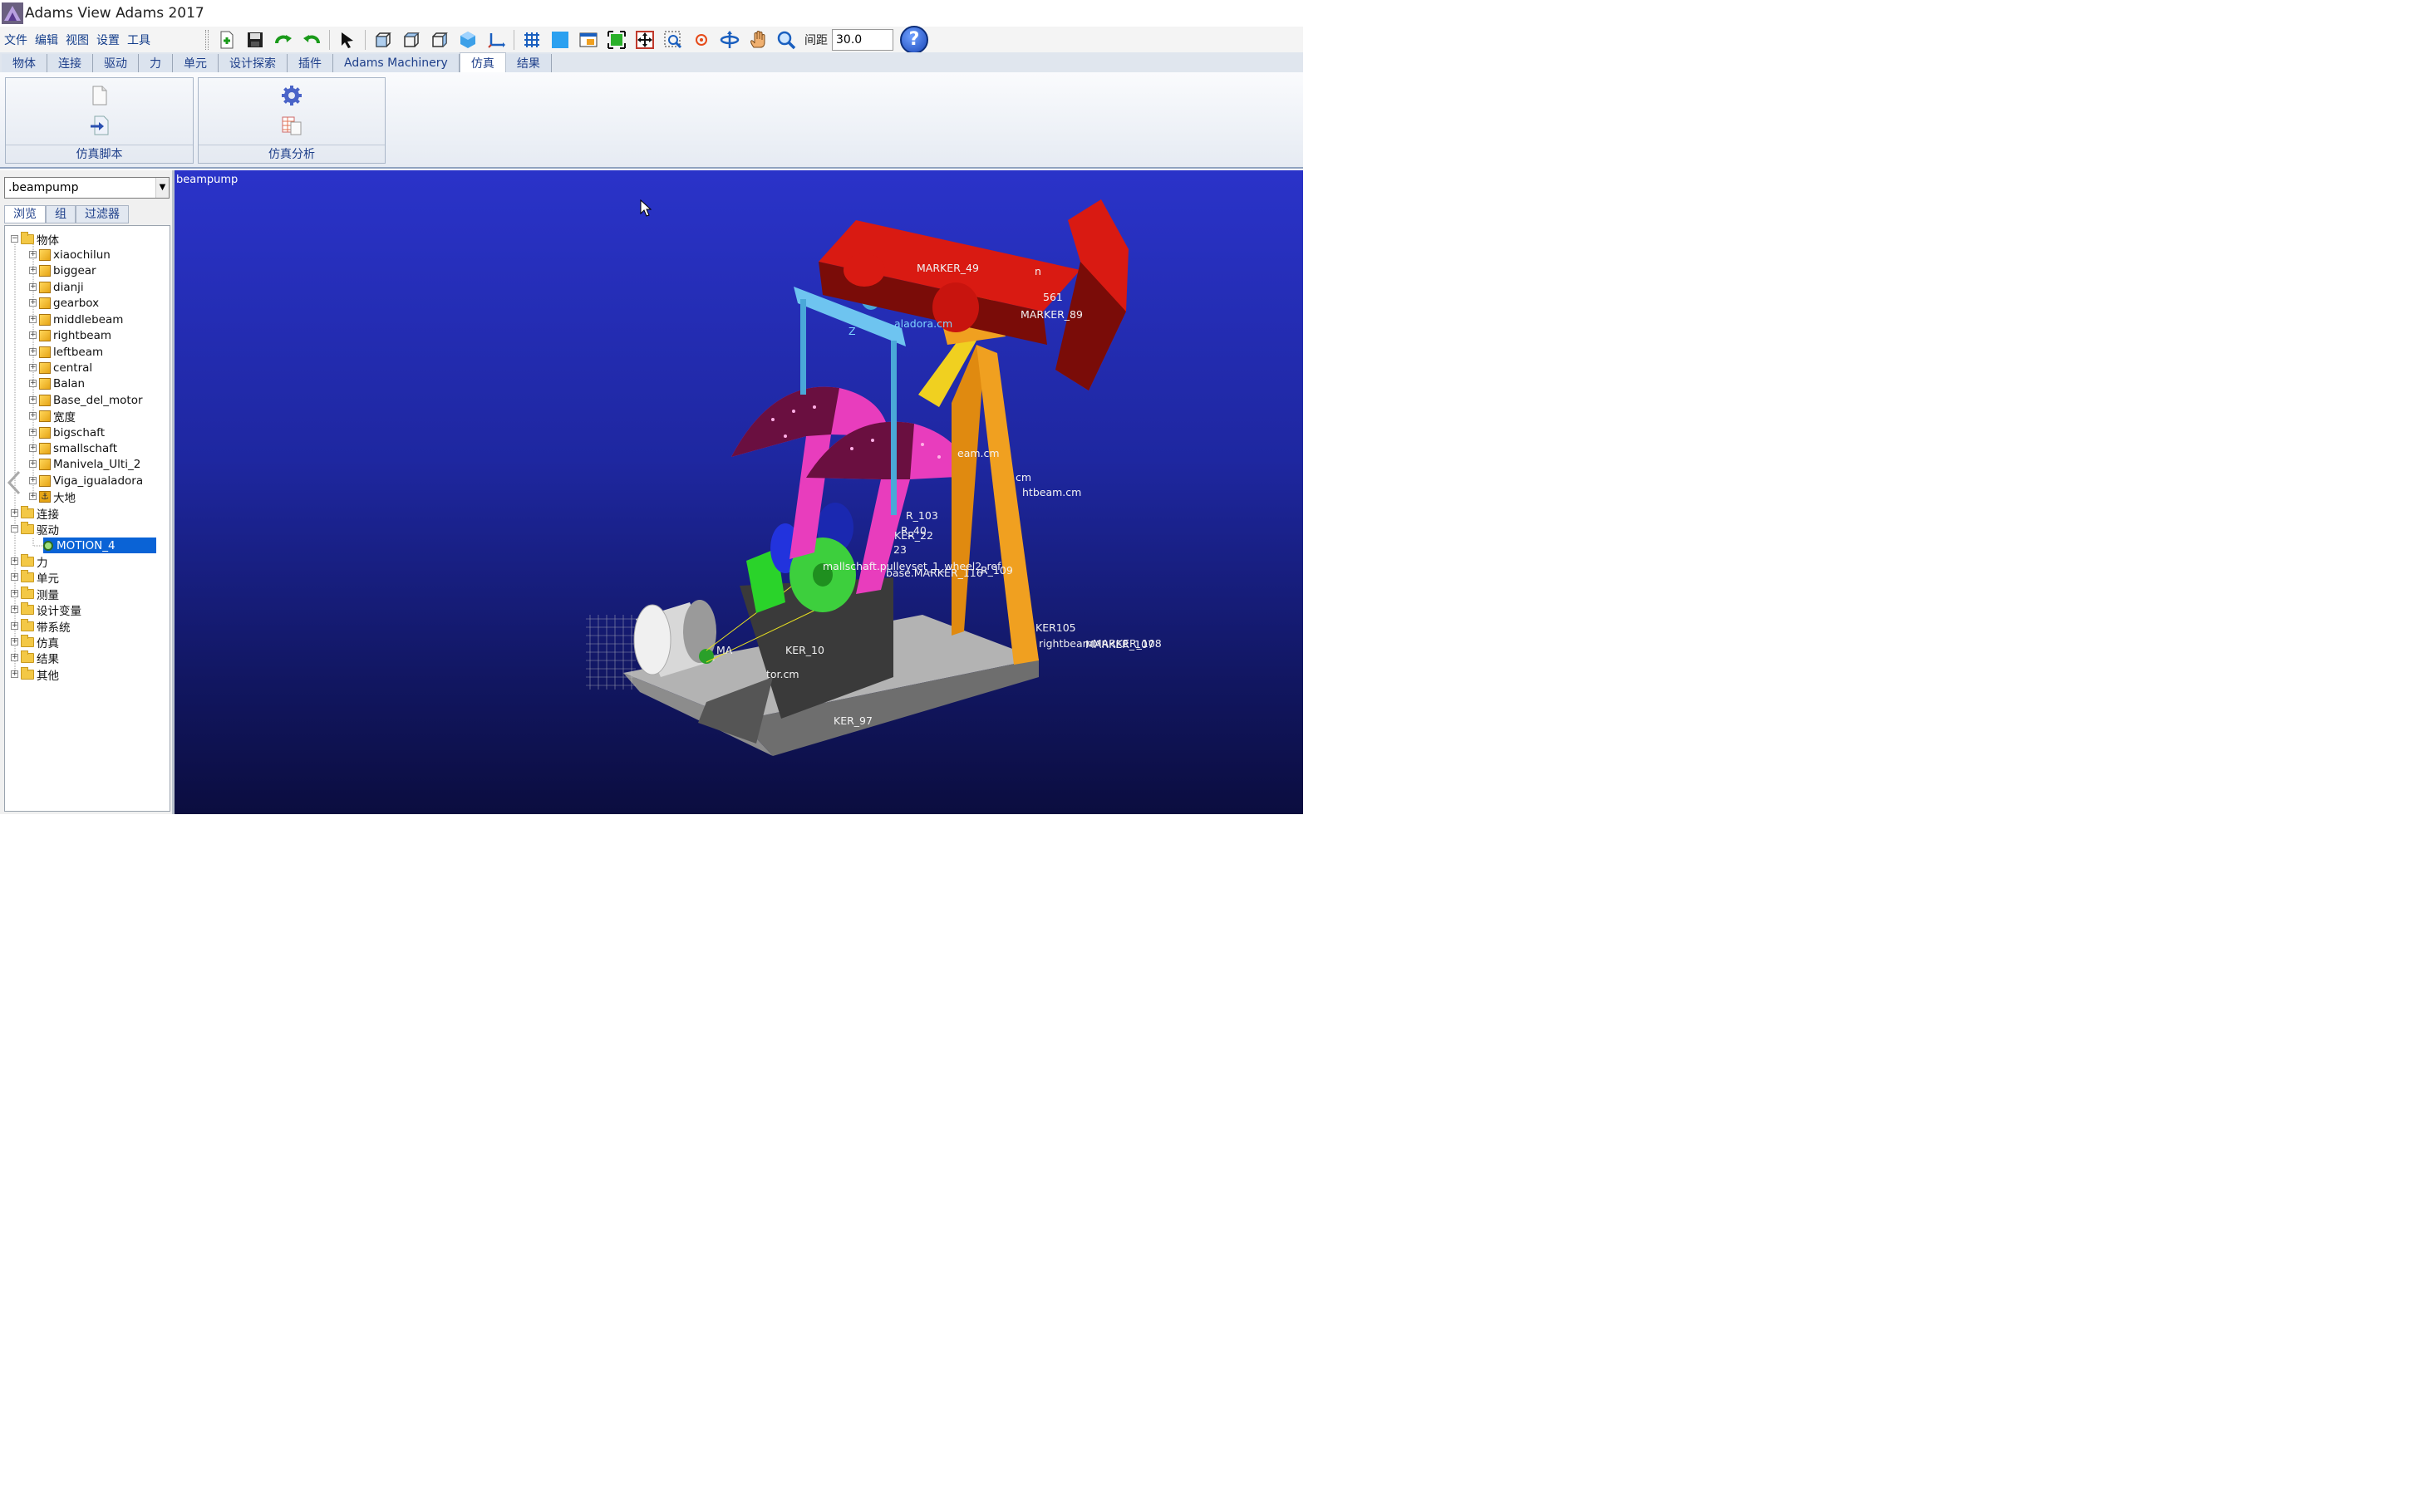  I want to click on marker-label: KER_97, so click(853, 720).